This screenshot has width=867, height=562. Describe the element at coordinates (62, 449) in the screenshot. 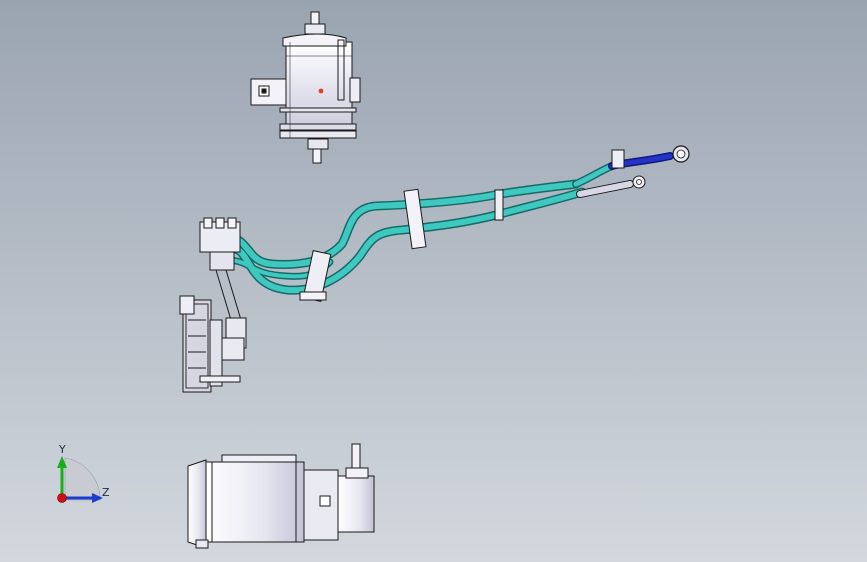

I see `triad-y-label: Y` at that location.